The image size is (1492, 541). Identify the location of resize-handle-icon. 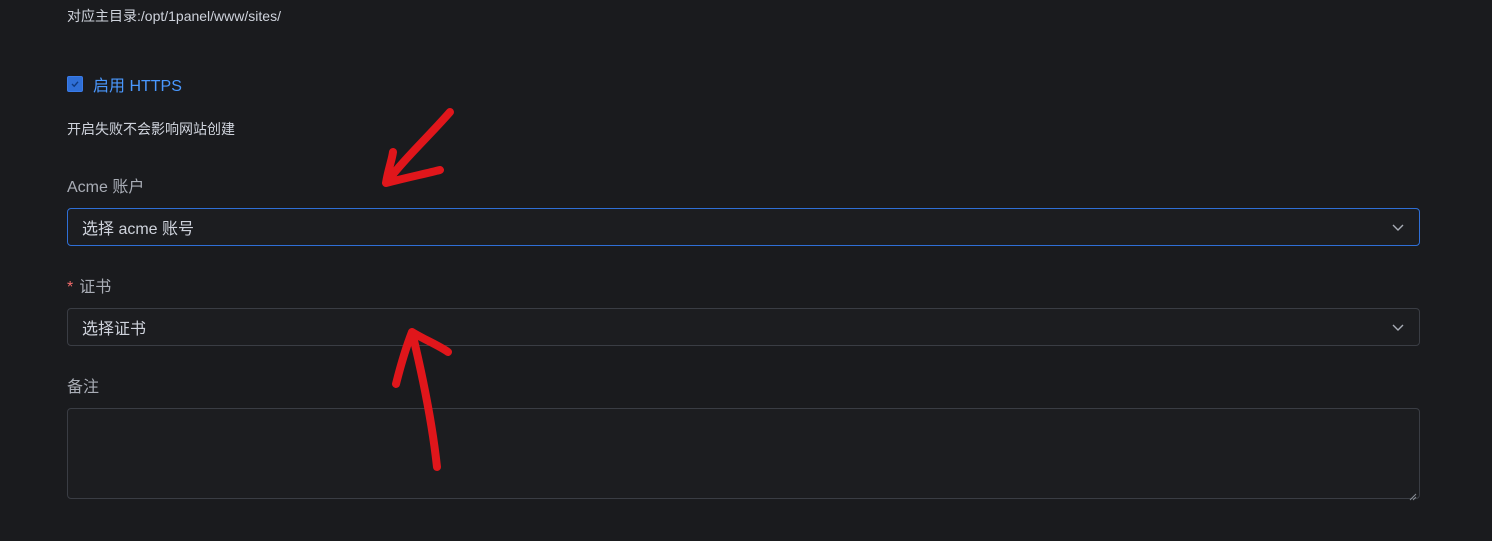
(1413, 494).